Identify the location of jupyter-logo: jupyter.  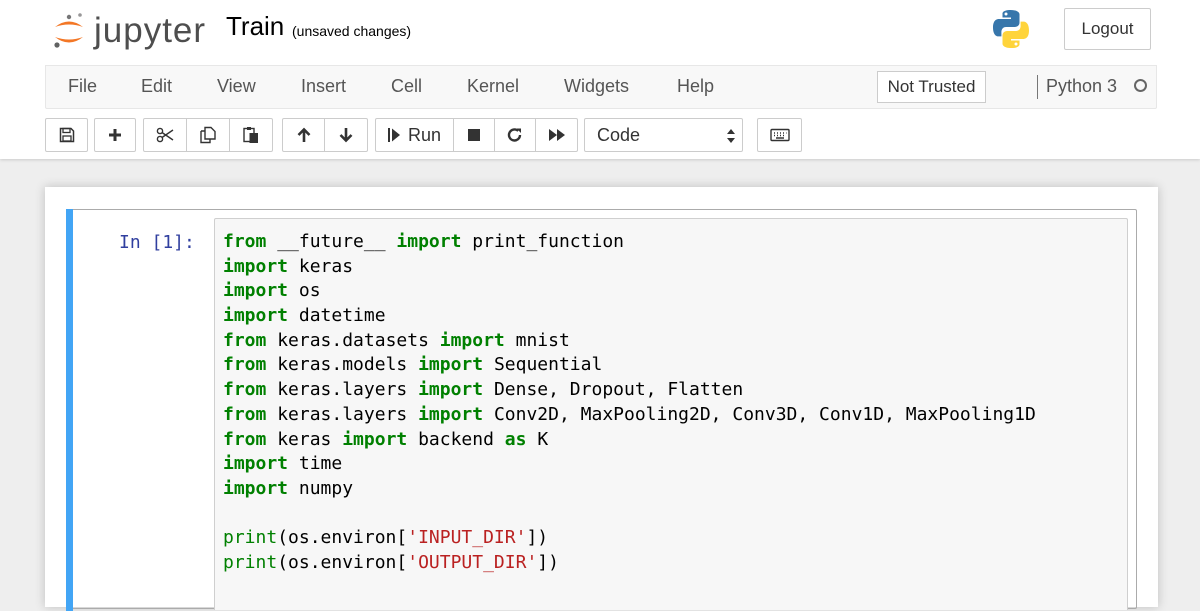
(130, 30).